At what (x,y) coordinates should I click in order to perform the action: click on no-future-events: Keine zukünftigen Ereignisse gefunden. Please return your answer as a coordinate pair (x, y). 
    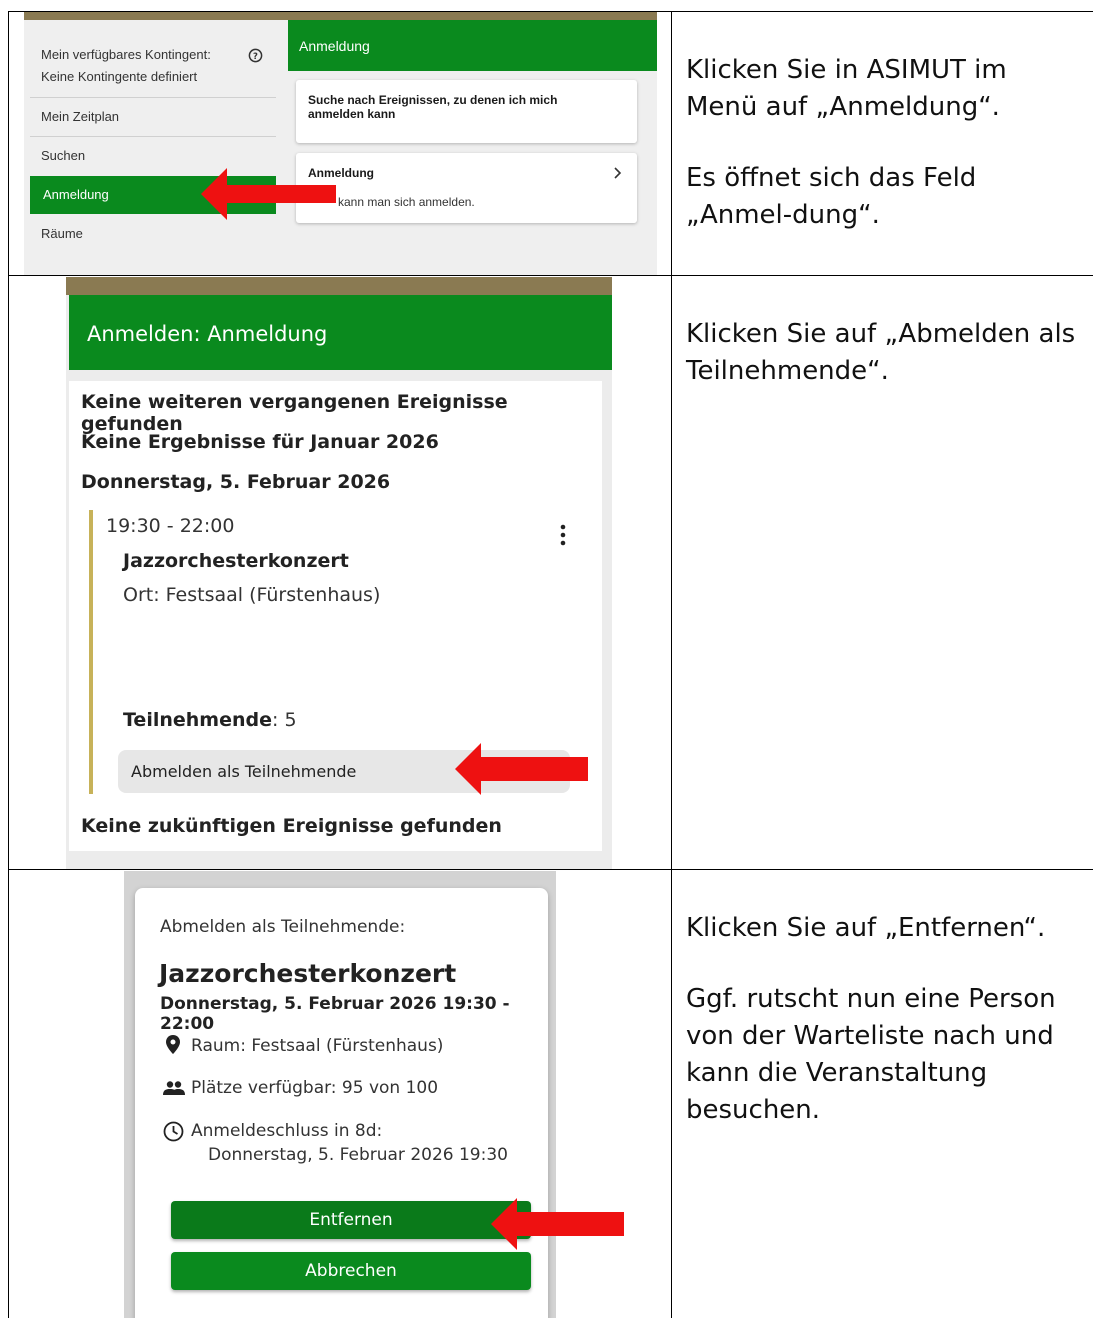
    Looking at the image, I should click on (291, 826).